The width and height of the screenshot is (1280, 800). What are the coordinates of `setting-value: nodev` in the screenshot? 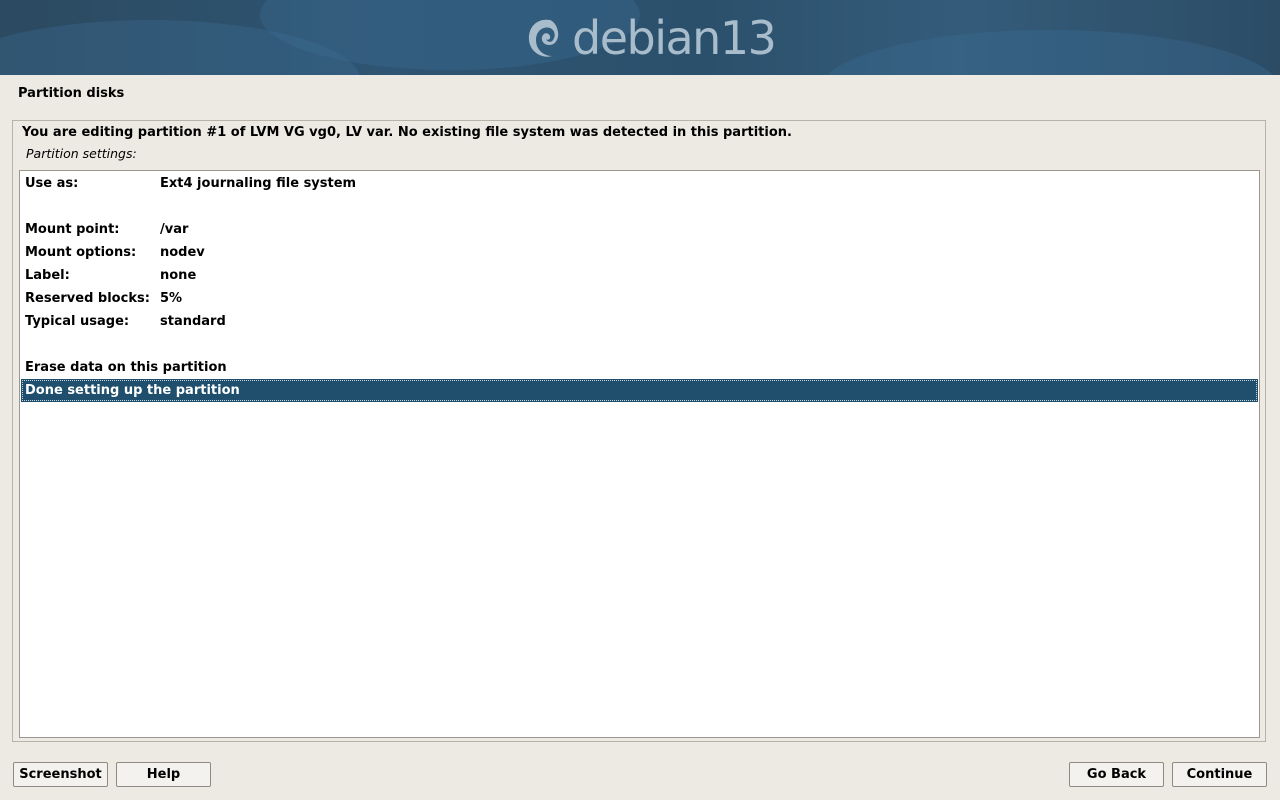 It's located at (182, 252).